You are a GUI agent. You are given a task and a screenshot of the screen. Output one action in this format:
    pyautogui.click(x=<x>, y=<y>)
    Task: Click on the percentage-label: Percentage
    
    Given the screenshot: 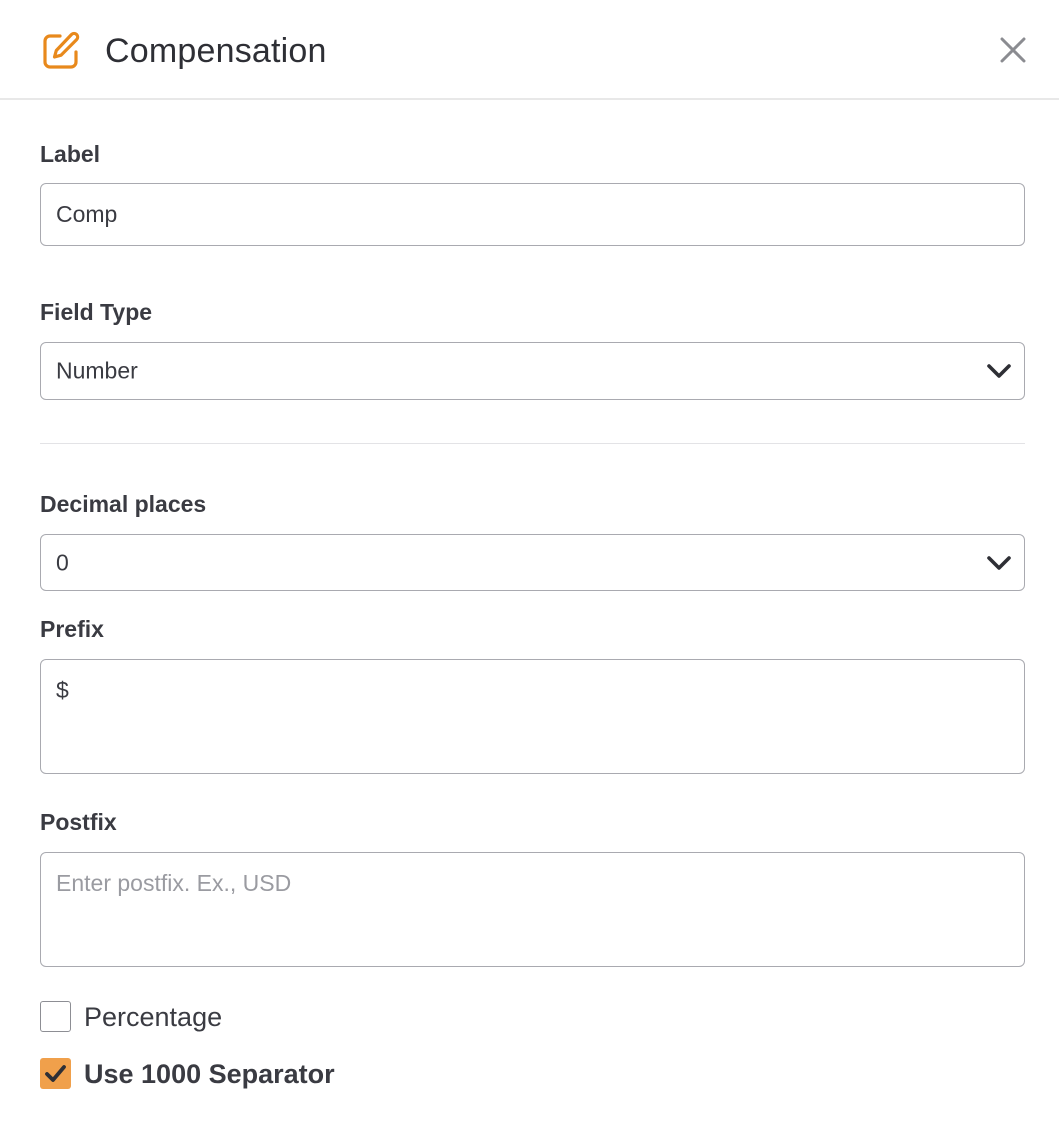 What is the action you would take?
    pyautogui.click(x=153, y=1017)
    